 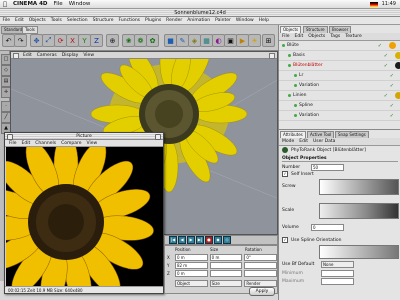 I want to click on object-name: Spline, so click(x=306, y=105).